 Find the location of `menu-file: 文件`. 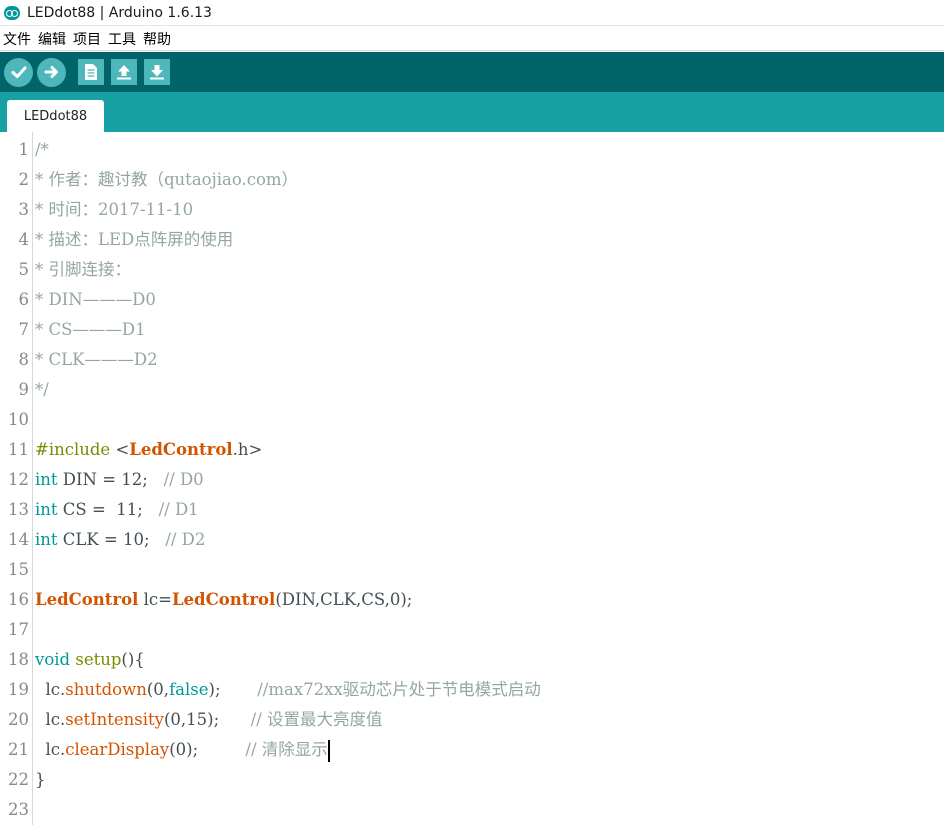

menu-file: 文件 is located at coordinates (17, 39).